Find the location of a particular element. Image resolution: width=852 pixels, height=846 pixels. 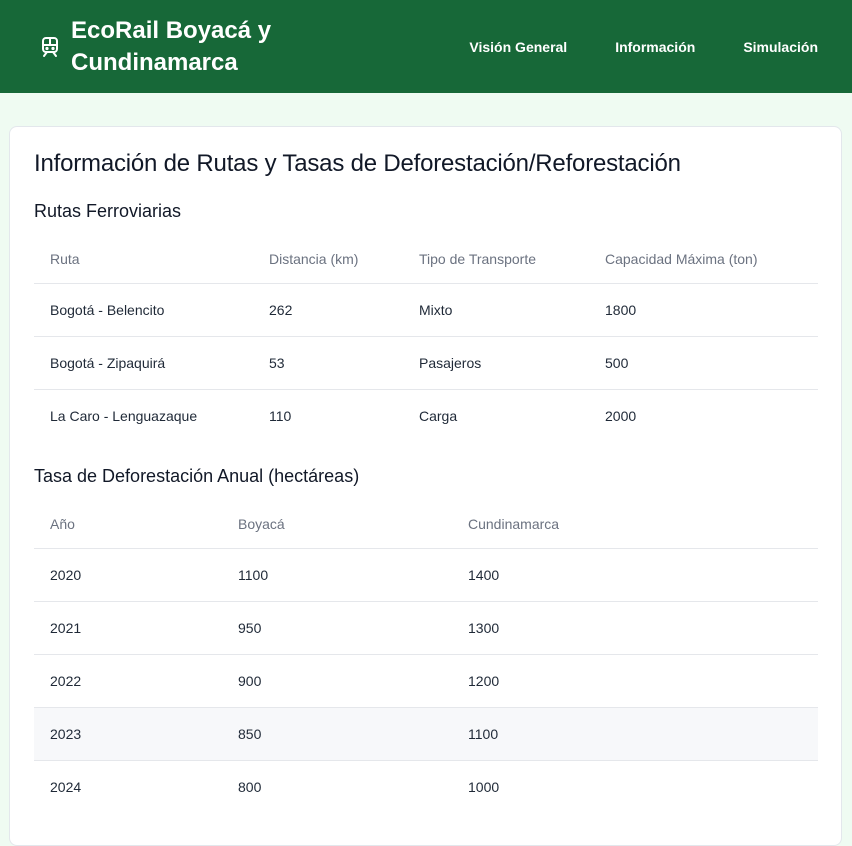

capacity-cell: 2000 is located at coordinates (621, 415).